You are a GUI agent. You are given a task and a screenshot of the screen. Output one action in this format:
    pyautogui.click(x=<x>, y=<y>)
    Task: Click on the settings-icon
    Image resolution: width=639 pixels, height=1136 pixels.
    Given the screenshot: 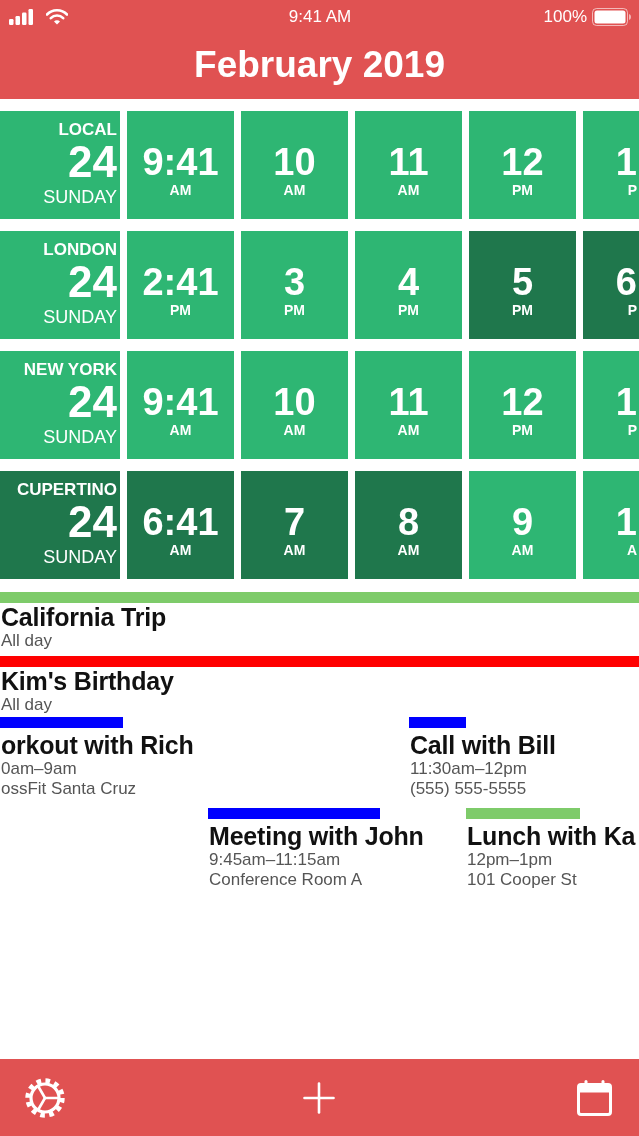 What is the action you would take?
    pyautogui.click(x=45, y=1097)
    